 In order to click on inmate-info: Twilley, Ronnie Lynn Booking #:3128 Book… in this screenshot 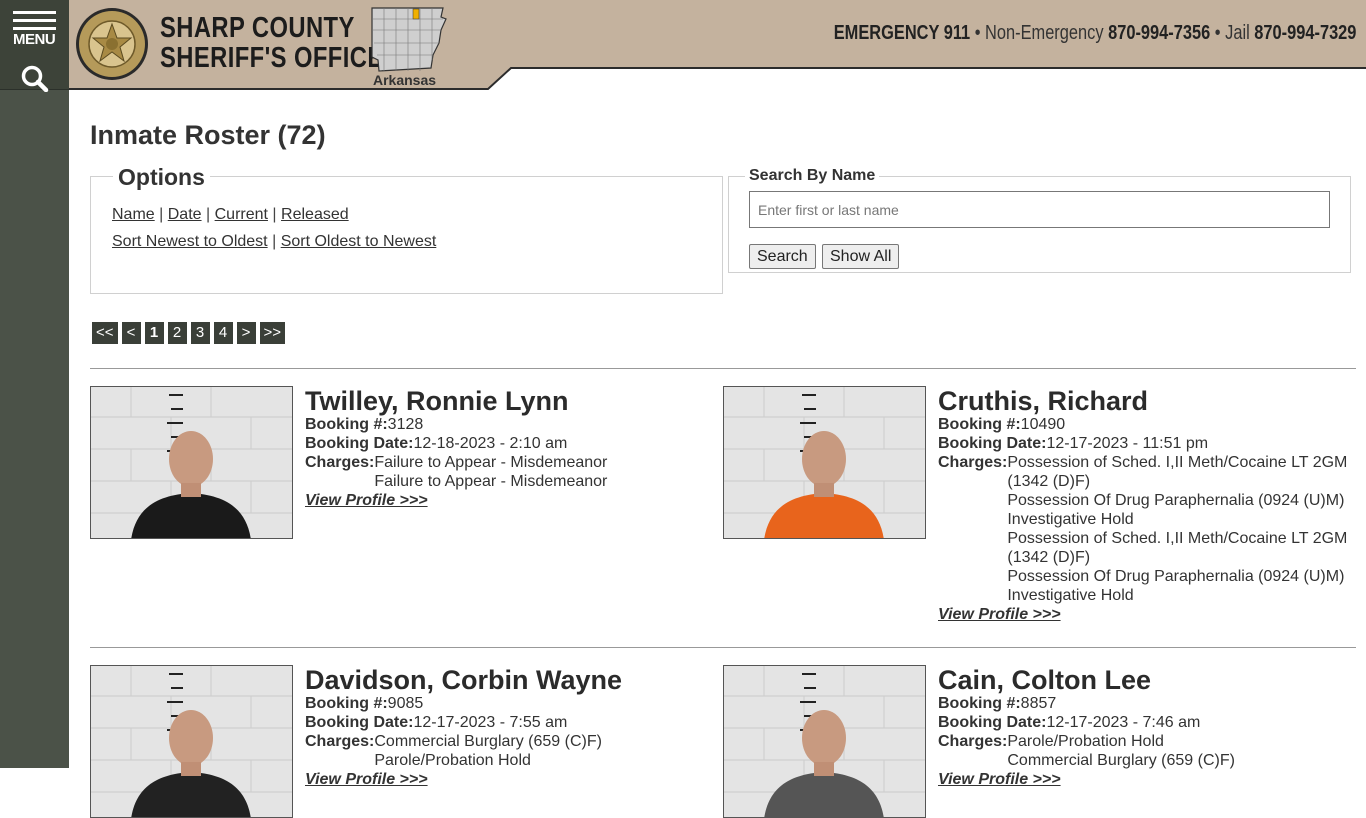, I will do `click(510, 448)`.